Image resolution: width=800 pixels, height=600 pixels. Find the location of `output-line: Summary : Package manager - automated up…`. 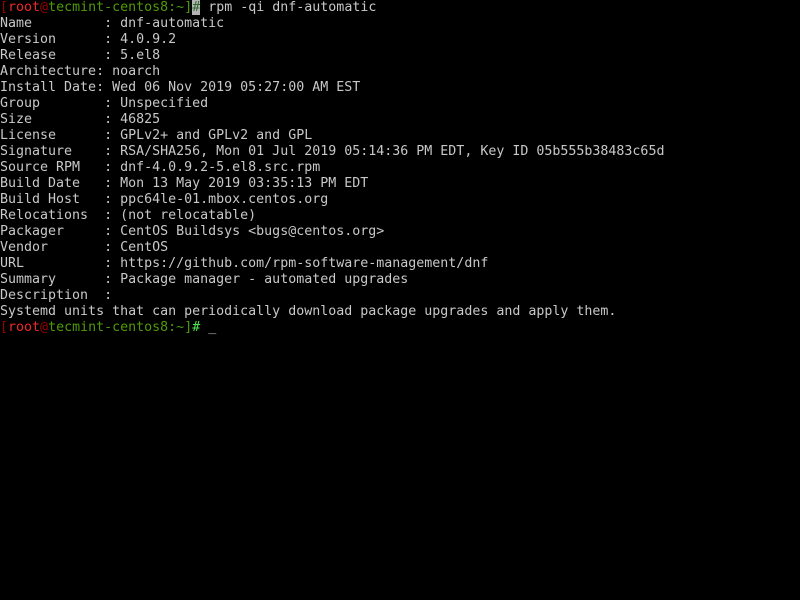

output-line: Summary : Package manager - automated up… is located at coordinates (204, 279).